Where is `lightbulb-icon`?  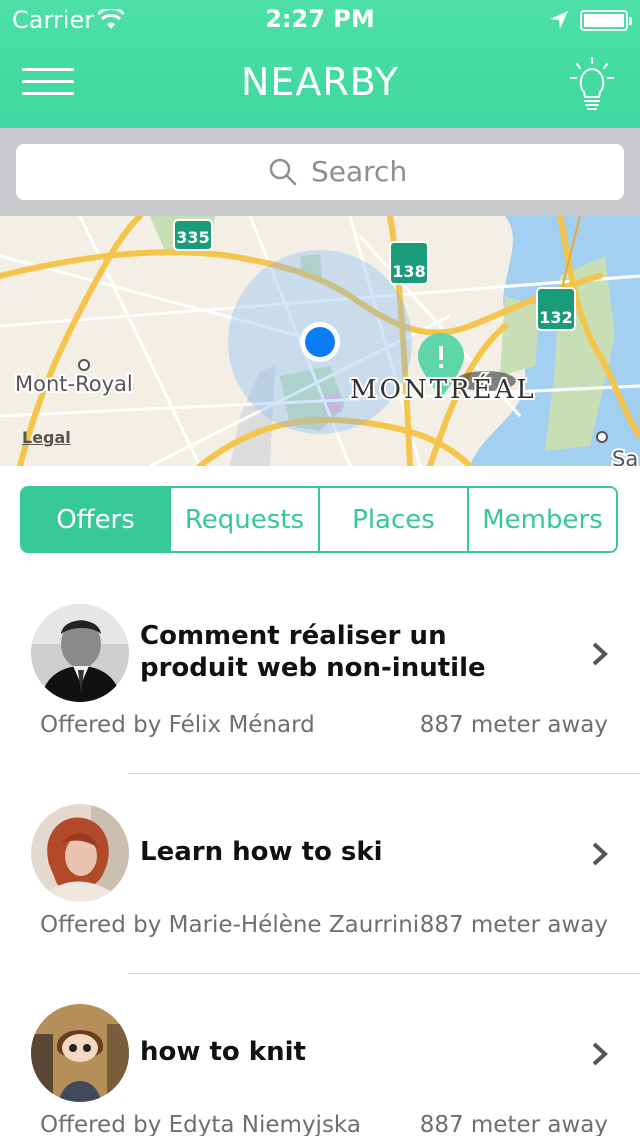
lightbulb-icon is located at coordinates (592, 84).